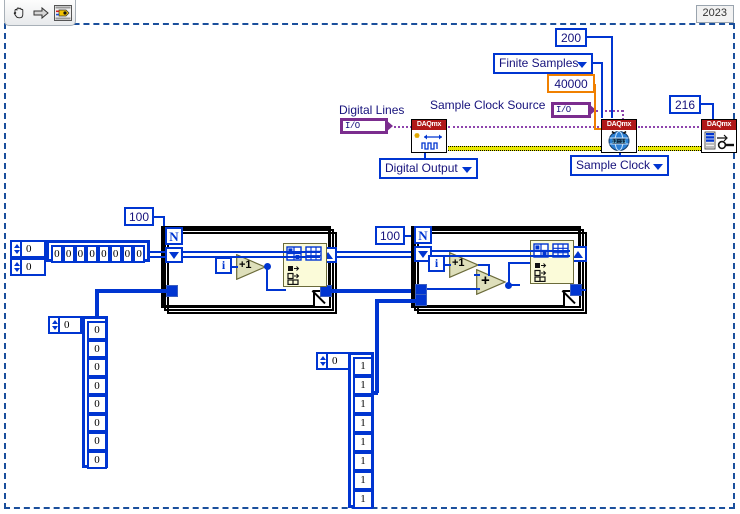  I want to click on array2d-constant: 00000000, so click(98, 251).